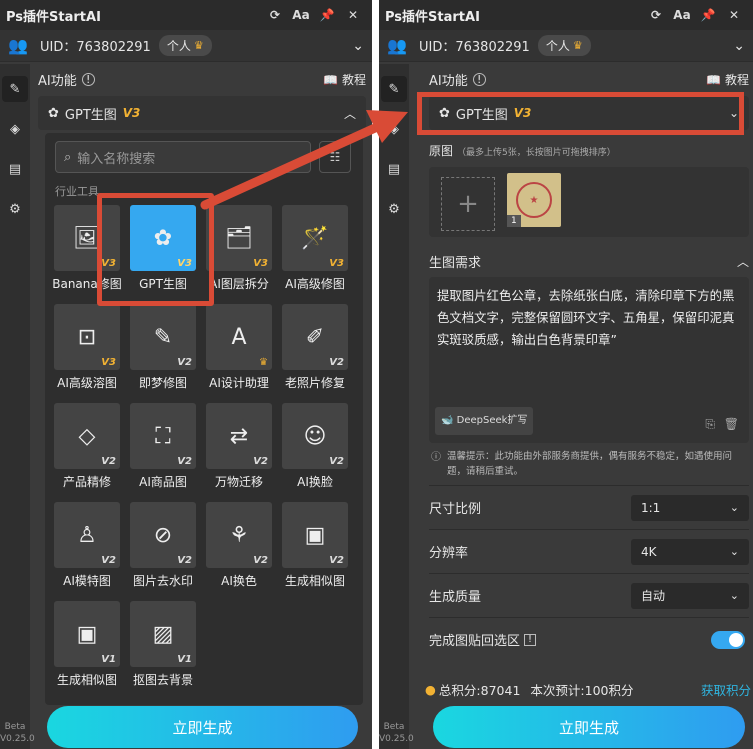 The height and width of the screenshot is (749, 753). I want to click on ratio-row: 尺寸比例 1:1 ⌄, so click(589, 507).